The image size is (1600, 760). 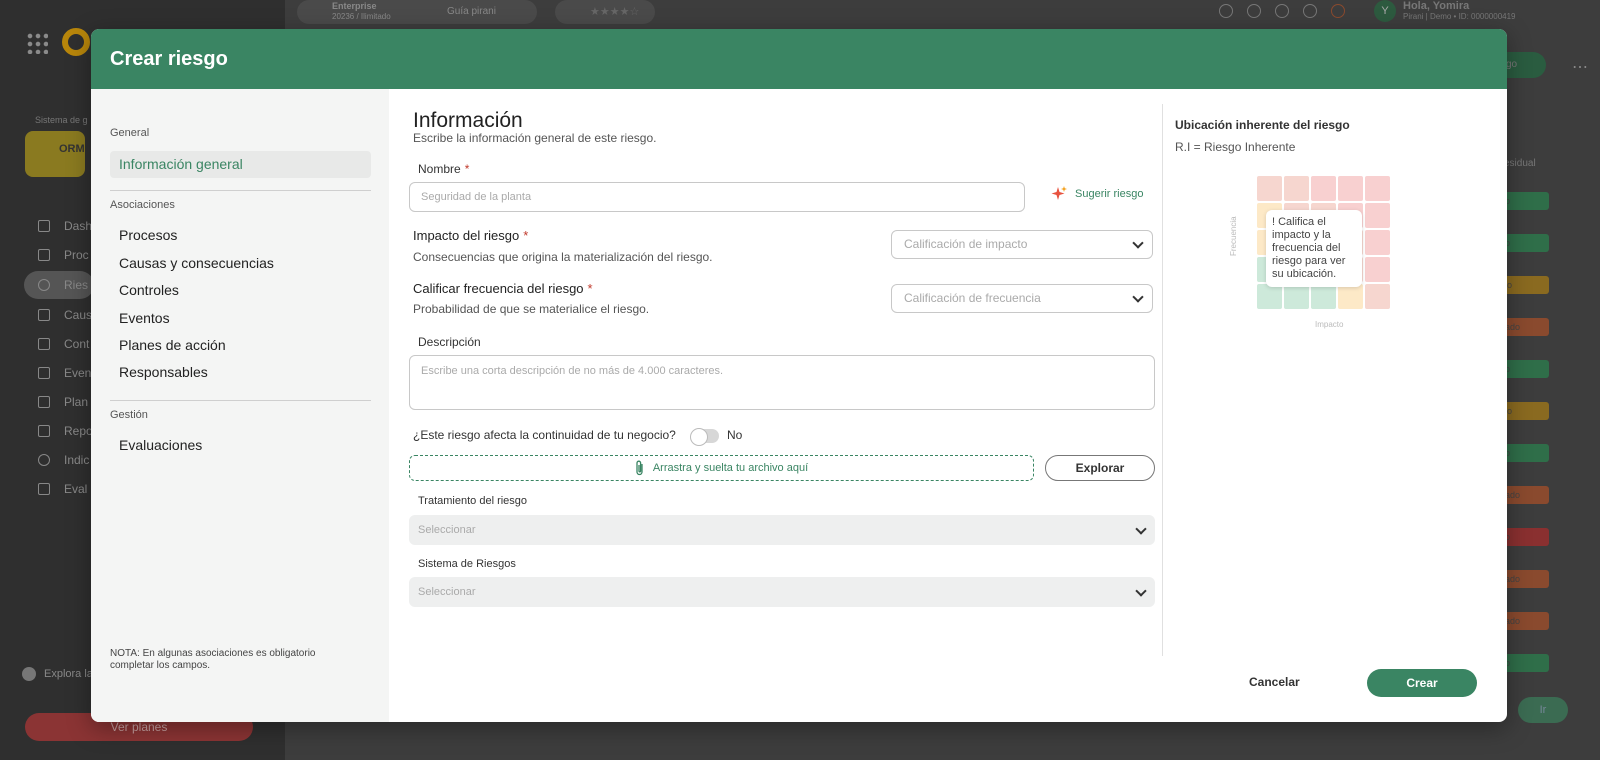 What do you see at coordinates (44, 315) in the screenshot?
I see `stack-icon` at bounding box center [44, 315].